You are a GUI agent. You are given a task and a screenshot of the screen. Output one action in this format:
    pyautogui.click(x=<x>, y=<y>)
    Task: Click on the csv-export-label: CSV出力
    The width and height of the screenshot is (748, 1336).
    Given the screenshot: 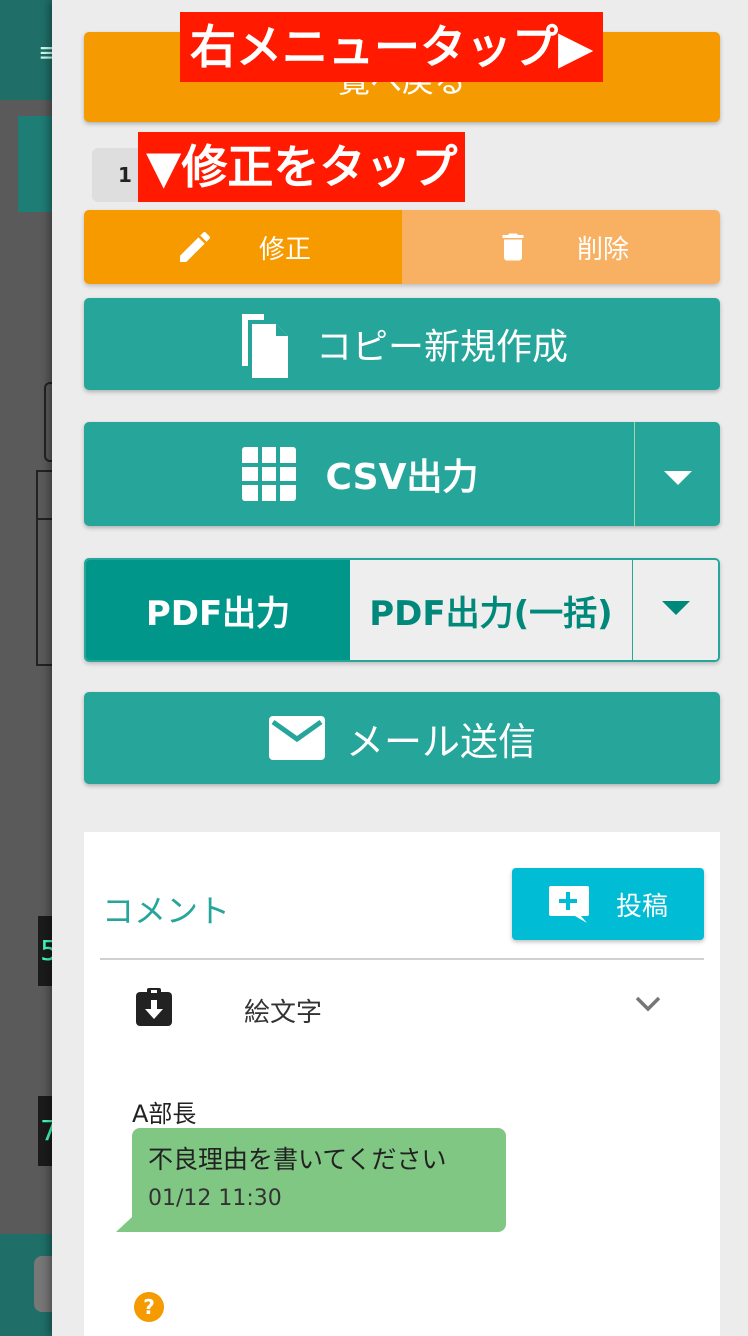 What is the action you would take?
    pyautogui.click(x=402, y=477)
    